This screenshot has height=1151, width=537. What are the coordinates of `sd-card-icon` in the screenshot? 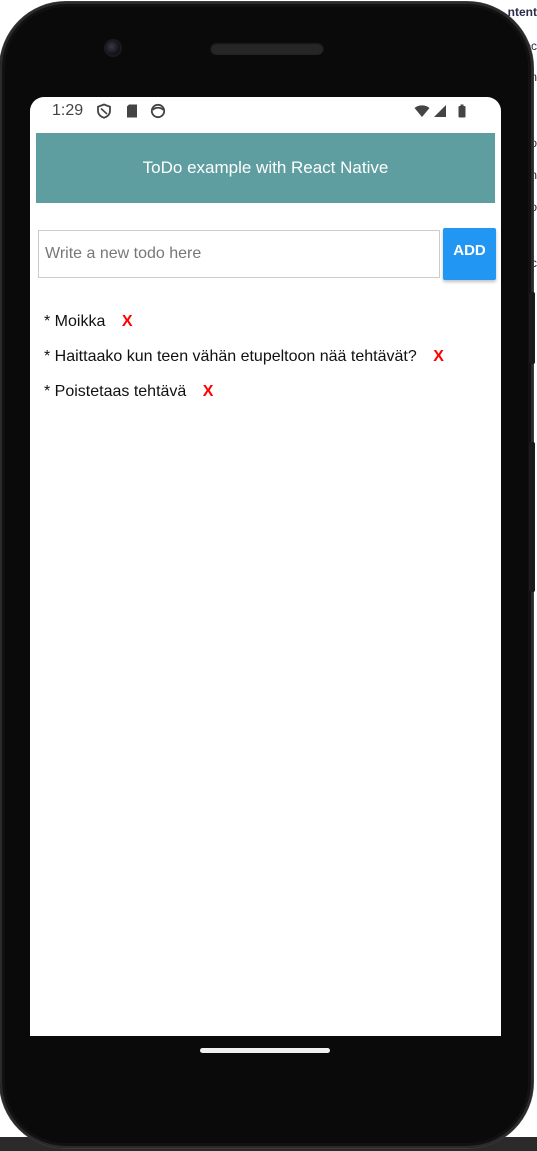 It's located at (132, 111).